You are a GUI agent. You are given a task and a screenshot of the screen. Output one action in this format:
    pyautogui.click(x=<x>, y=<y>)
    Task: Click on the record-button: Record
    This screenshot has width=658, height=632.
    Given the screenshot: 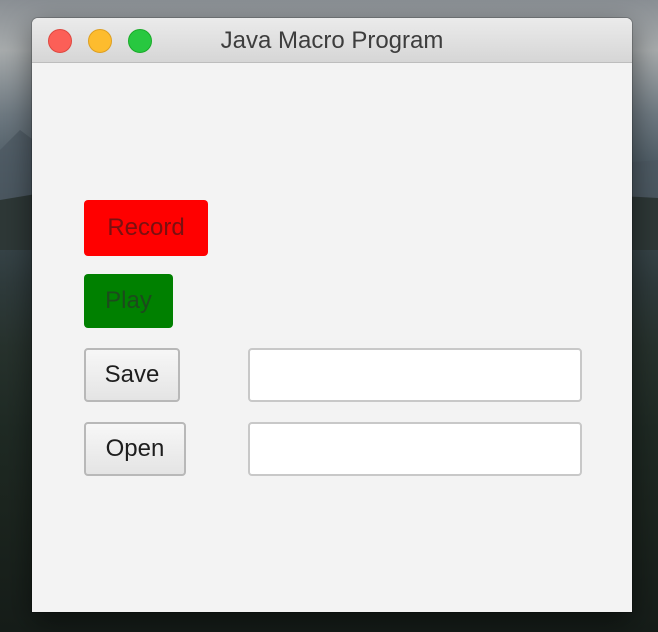 What is the action you would take?
    pyautogui.click(x=146, y=228)
    